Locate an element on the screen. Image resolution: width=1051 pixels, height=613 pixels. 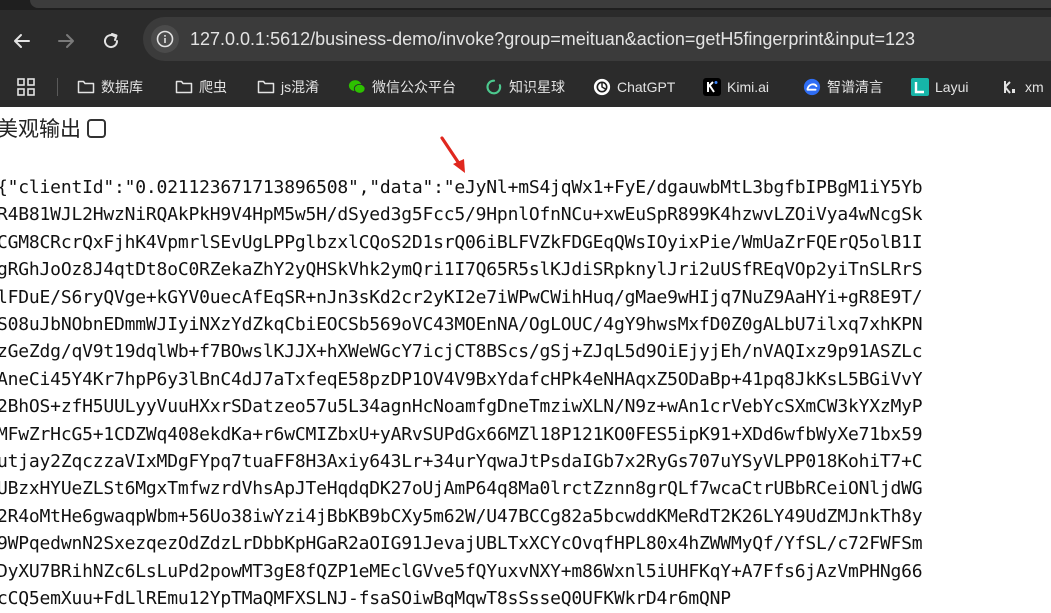
bookmark-layui: Layui is located at coordinates (939, 87).